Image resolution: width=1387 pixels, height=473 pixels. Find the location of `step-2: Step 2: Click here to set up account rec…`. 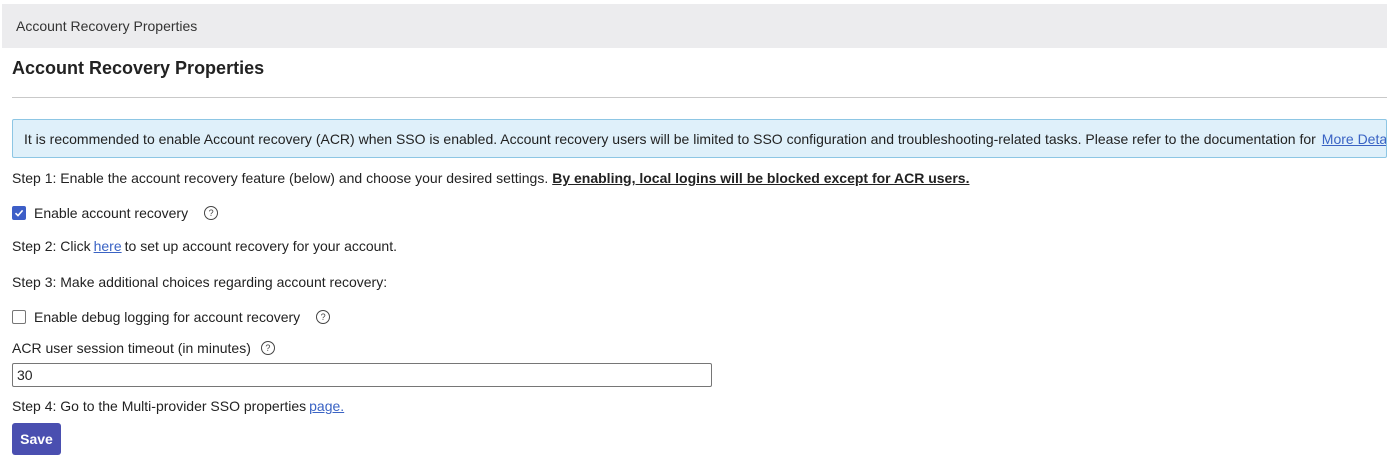

step-2: Step 2: Click here to set up account rec… is located at coordinates (204, 246).